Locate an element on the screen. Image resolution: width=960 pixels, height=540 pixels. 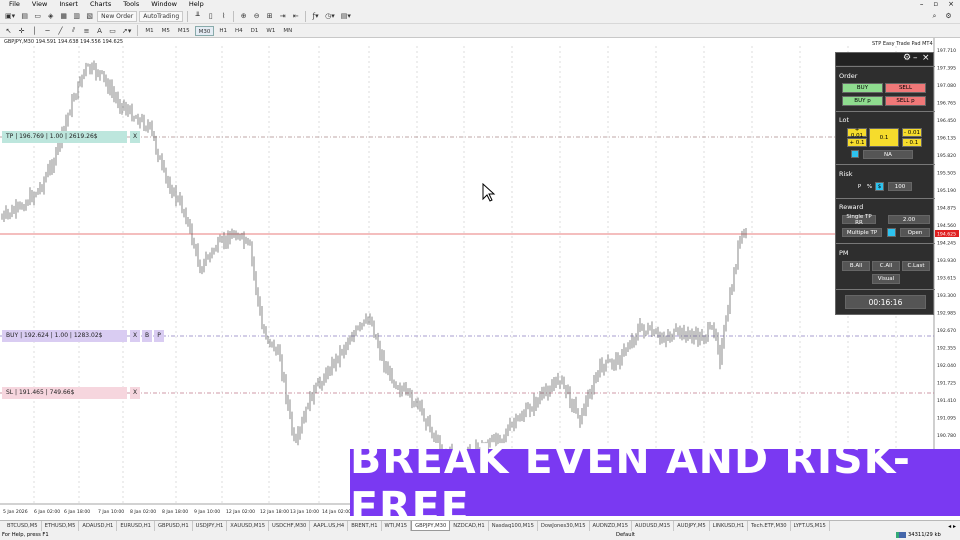
profiles-icon: ▤ is located at coordinates (24, 16).